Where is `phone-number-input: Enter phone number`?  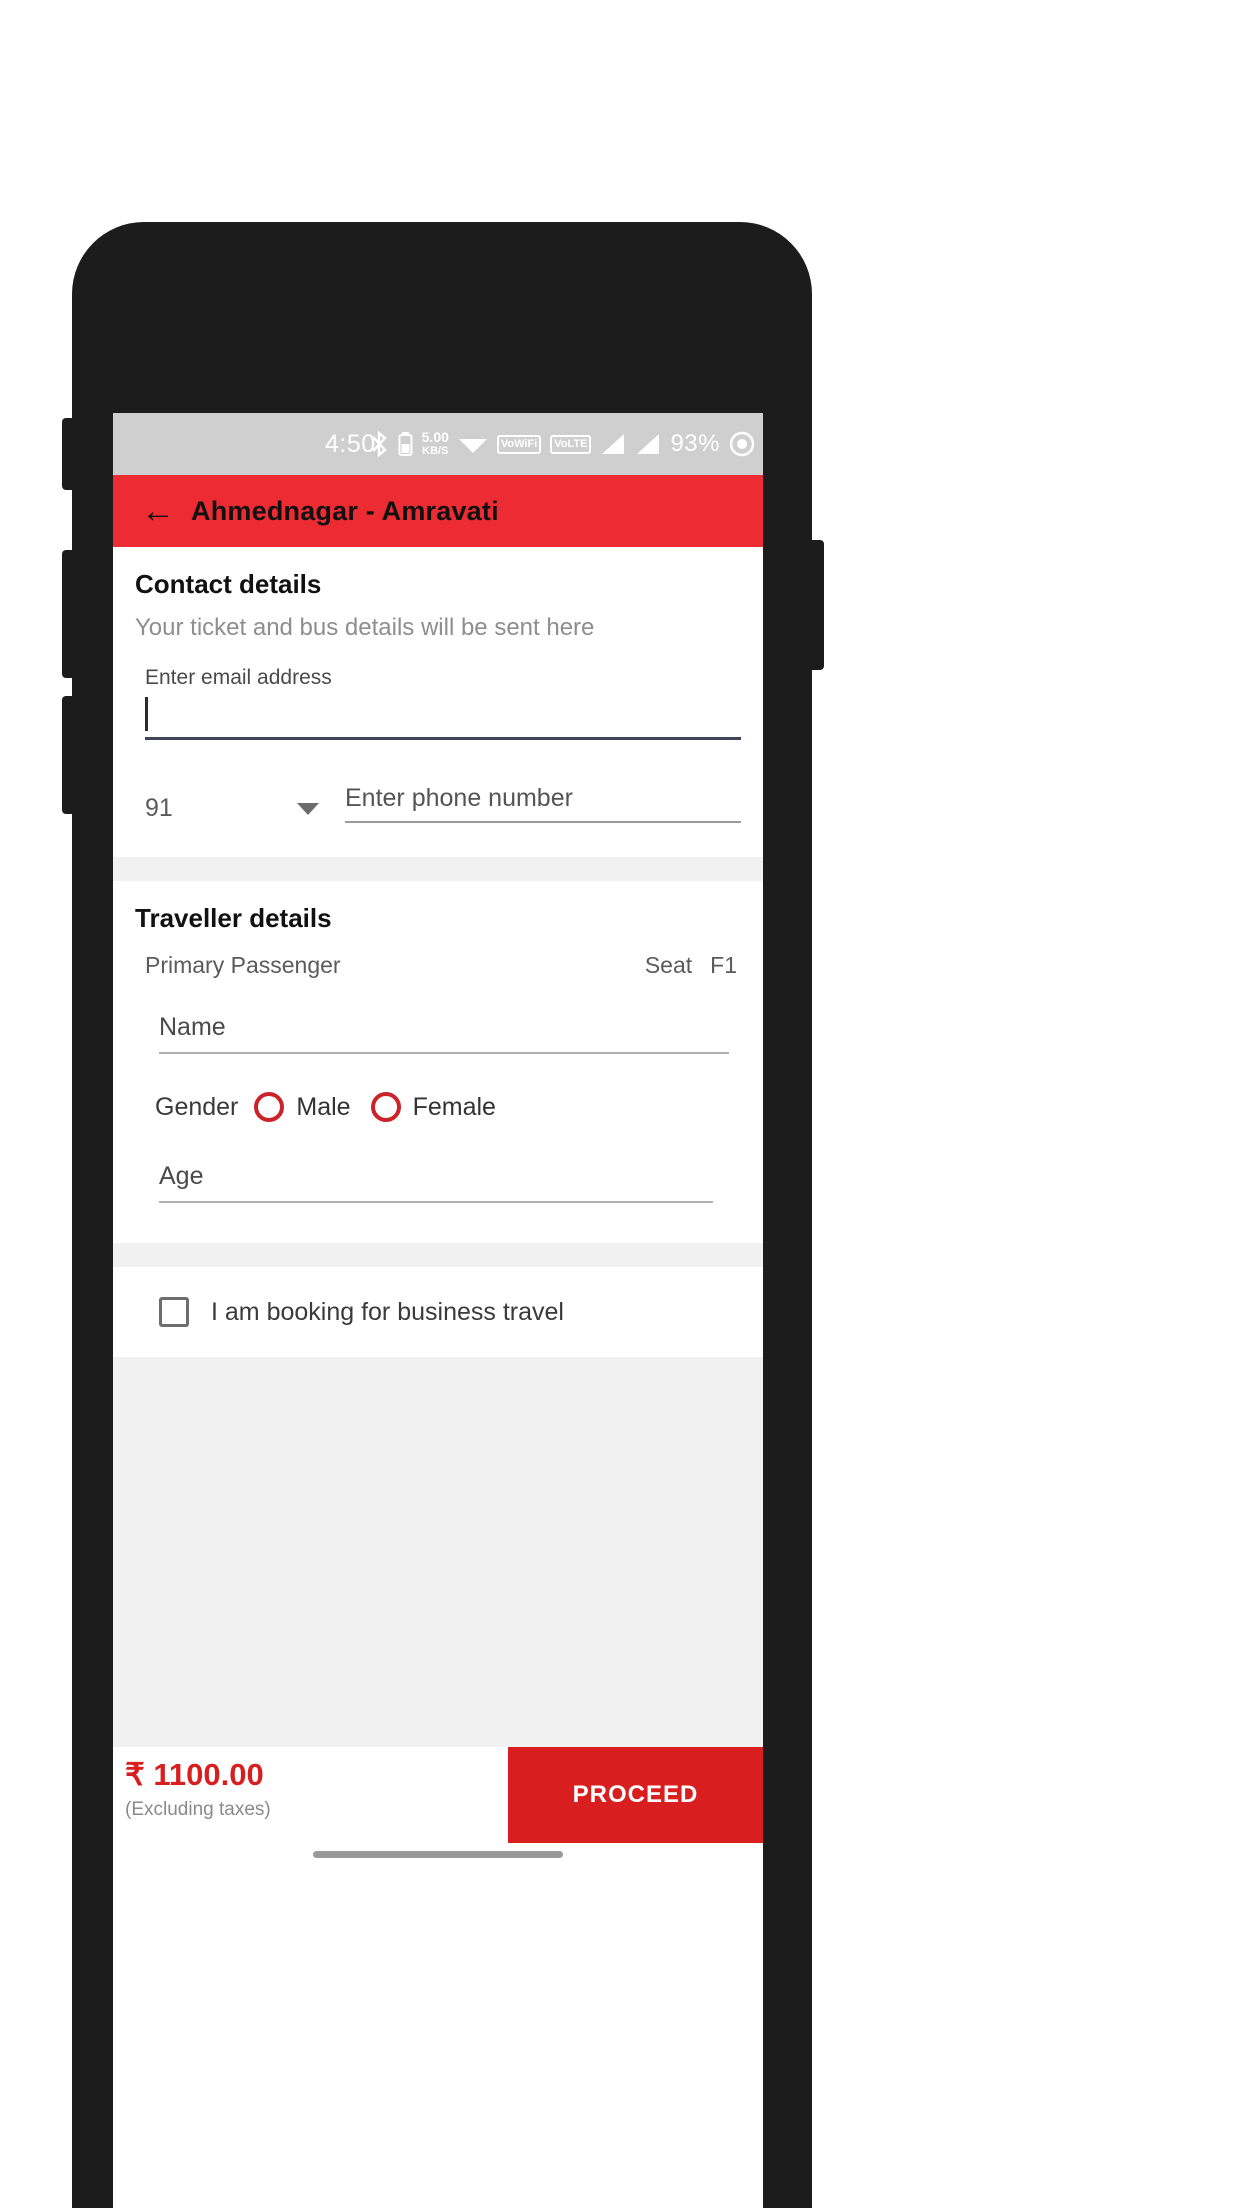 phone-number-input: Enter phone number is located at coordinates (543, 803).